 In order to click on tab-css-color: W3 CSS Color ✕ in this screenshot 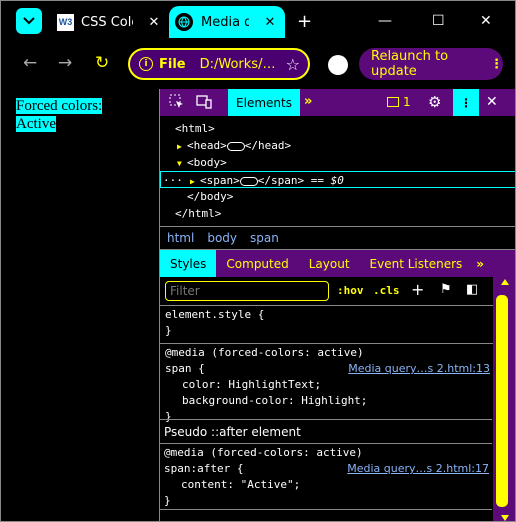, I will do `click(108, 22)`.